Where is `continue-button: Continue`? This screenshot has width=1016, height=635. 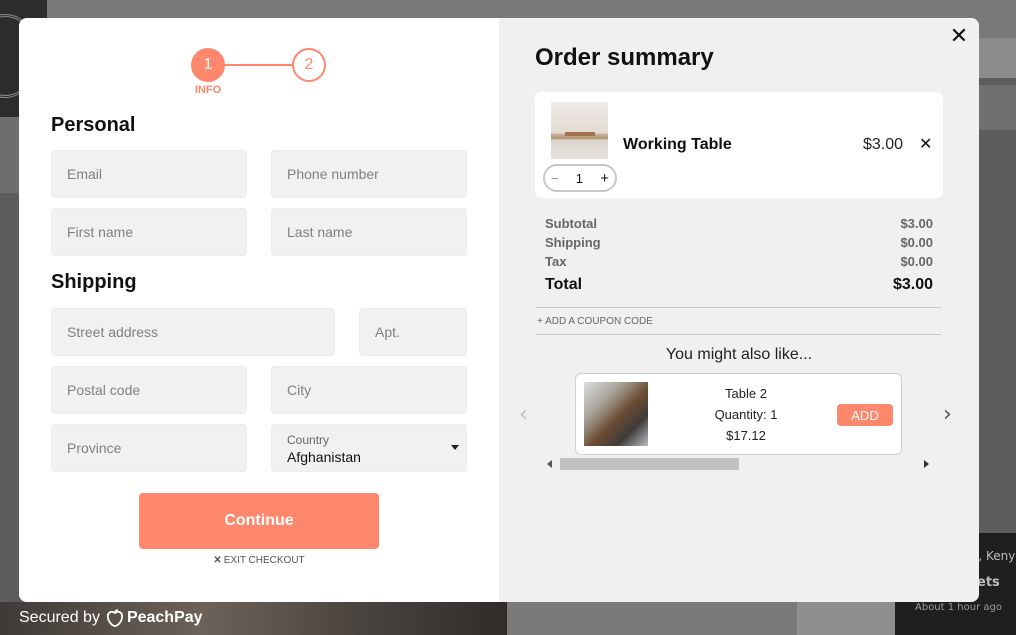 continue-button: Continue is located at coordinates (259, 521).